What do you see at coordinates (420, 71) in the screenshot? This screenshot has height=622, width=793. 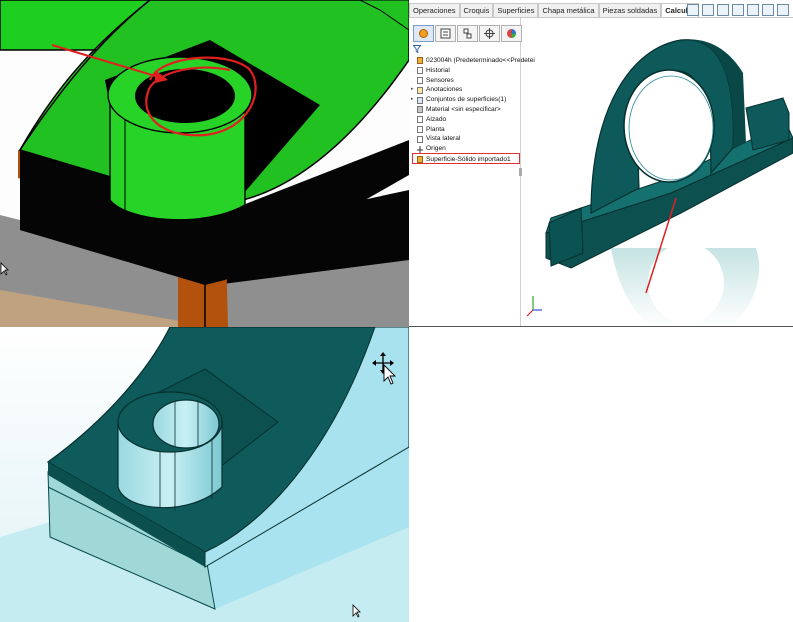 I see `history-icon` at bounding box center [420, 71].